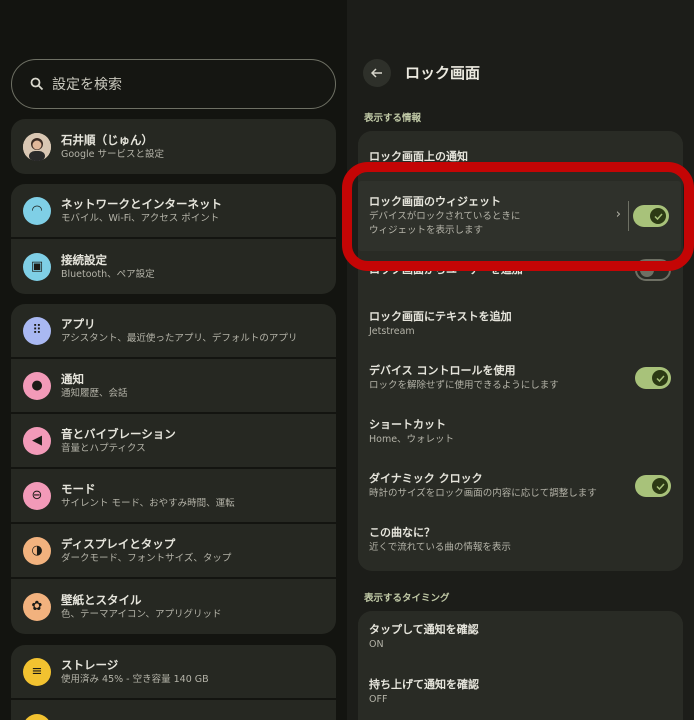  What do you see at coordinates (78, 323) in the screenshot?
I see `settings-item-title: アプリ` at bounding box center [78, 323].